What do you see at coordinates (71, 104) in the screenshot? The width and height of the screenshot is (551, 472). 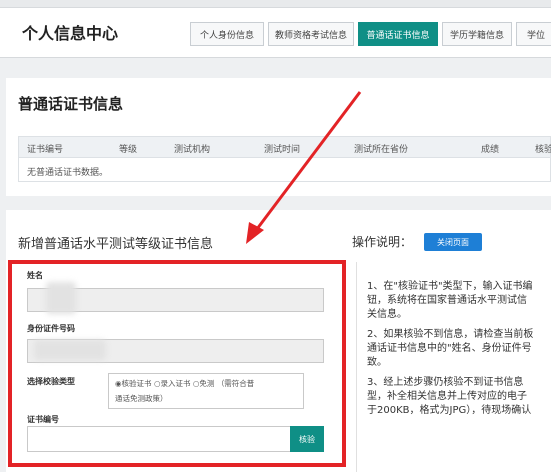 I see `certificate-info-title: 普通话证书信息` at bounding box center [71, 104].